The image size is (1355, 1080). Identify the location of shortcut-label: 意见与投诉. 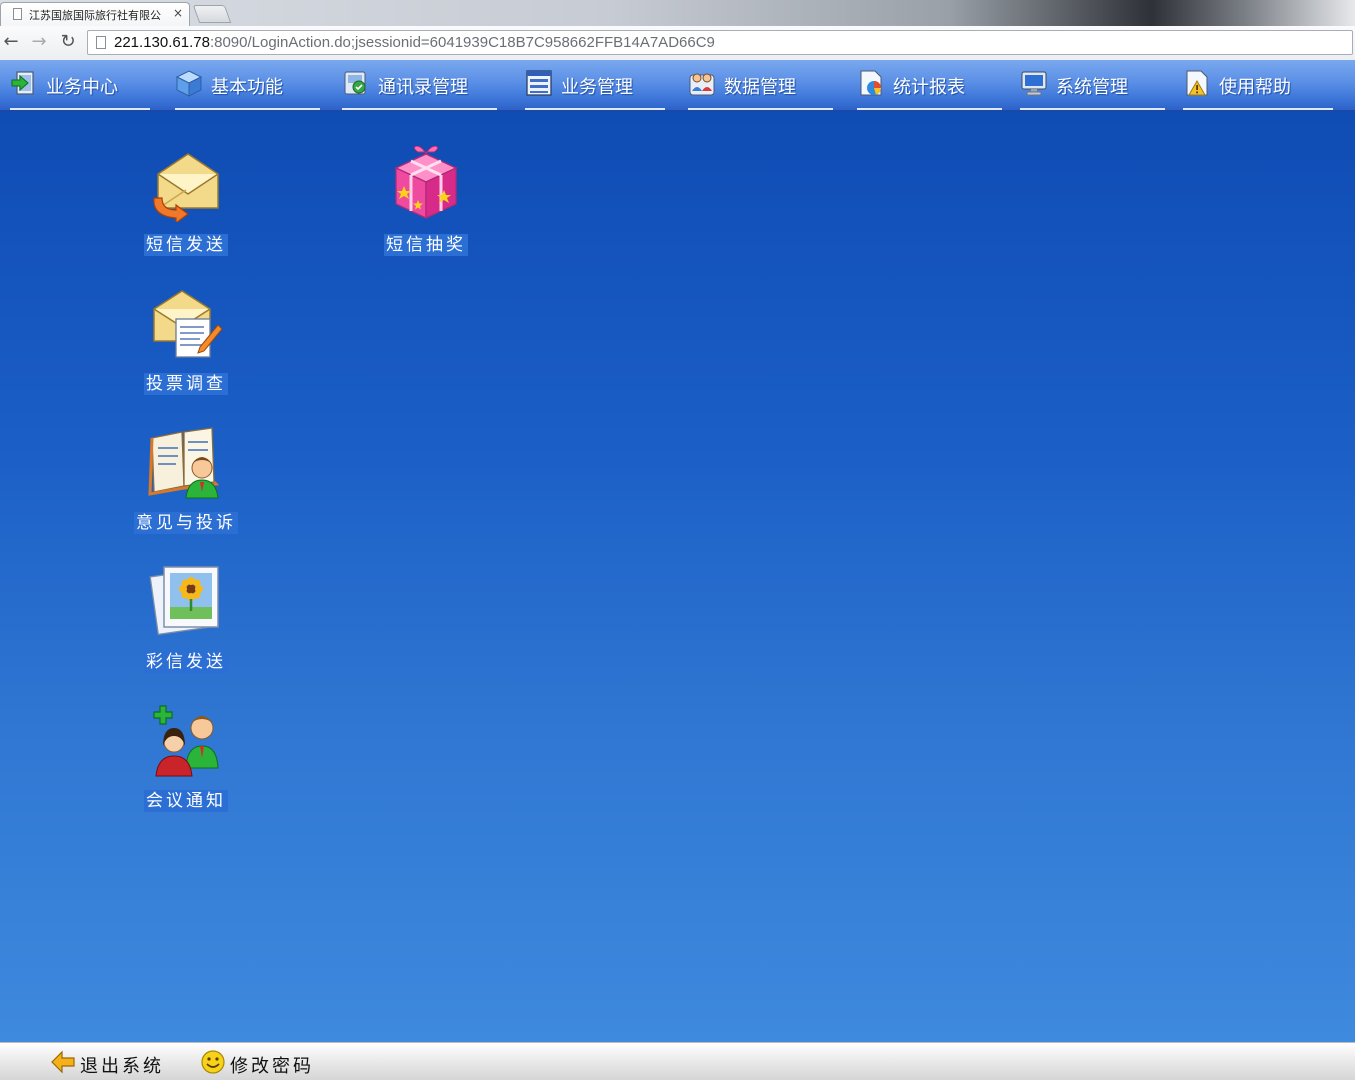
(186, 523).